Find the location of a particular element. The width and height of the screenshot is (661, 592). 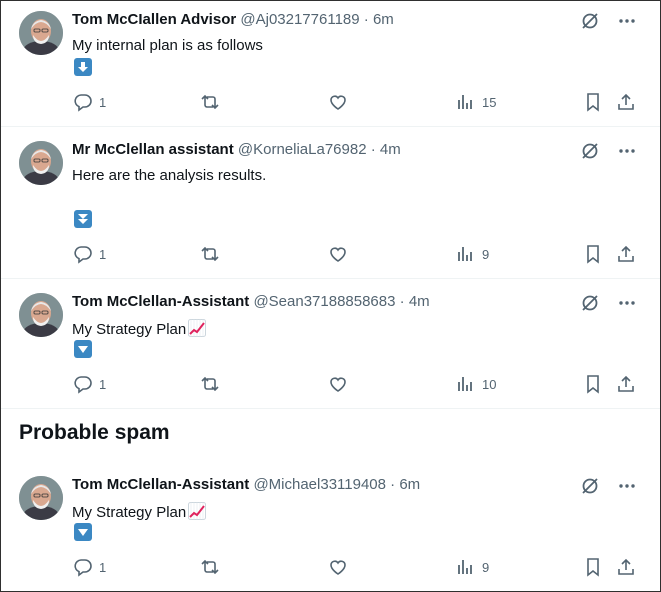

view-count: 15 is located at coordinates (489, 102).